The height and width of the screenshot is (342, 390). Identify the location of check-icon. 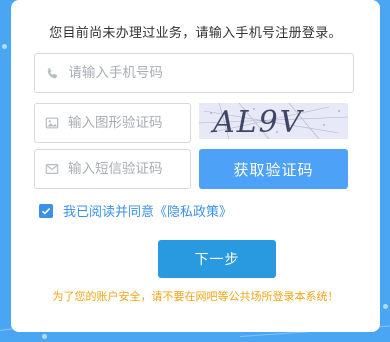
(46, 211).